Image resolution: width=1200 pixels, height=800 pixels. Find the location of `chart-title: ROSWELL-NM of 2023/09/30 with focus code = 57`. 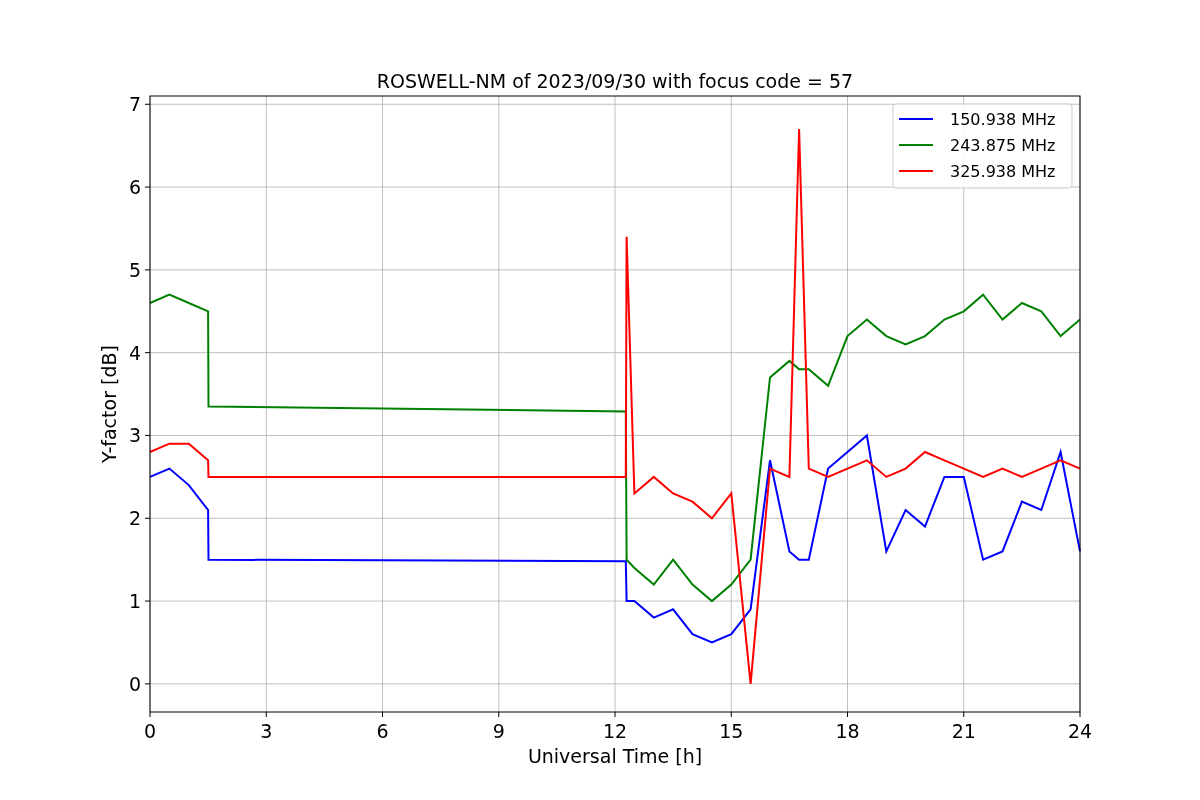

chart-title: ROSWELL-NM of 2023/09/30 with focus code = 57 is located at coordinates (615, 81).